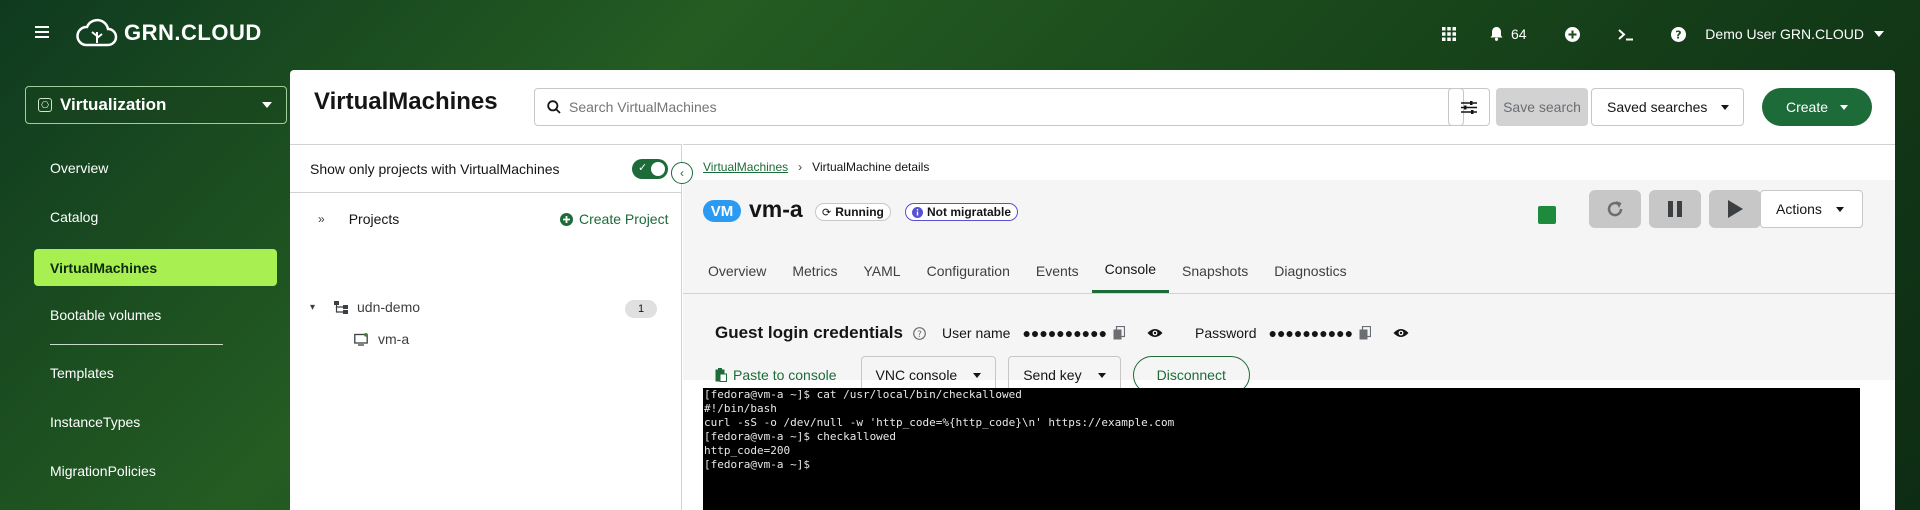 This screenshot has width=1920, height=510. I want to click on tree-item-project: ▾ udn-demo, so click(365, 307).